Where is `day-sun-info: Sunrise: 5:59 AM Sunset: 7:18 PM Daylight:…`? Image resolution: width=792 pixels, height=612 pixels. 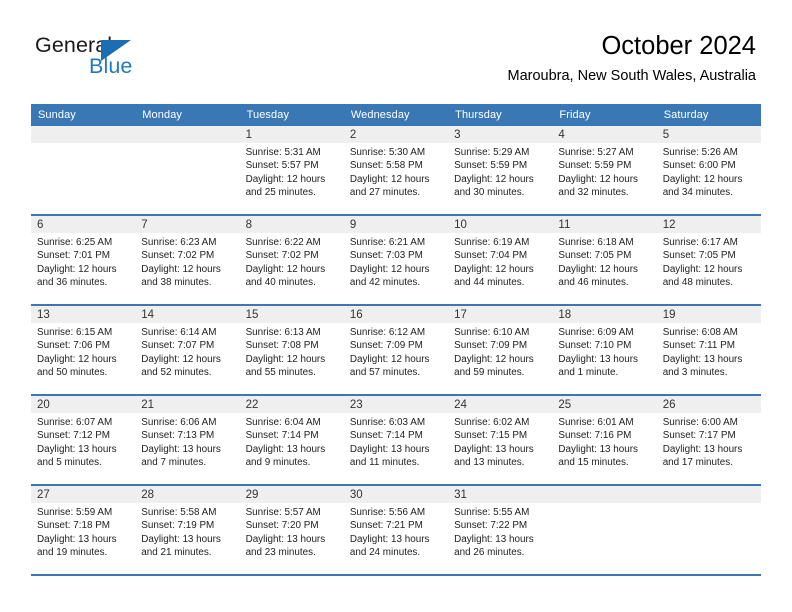 day-sun-info: Sunrise: 5:59 AM Sunset: 7:18 PM Daylight:… is located at coordinates (83, 531).